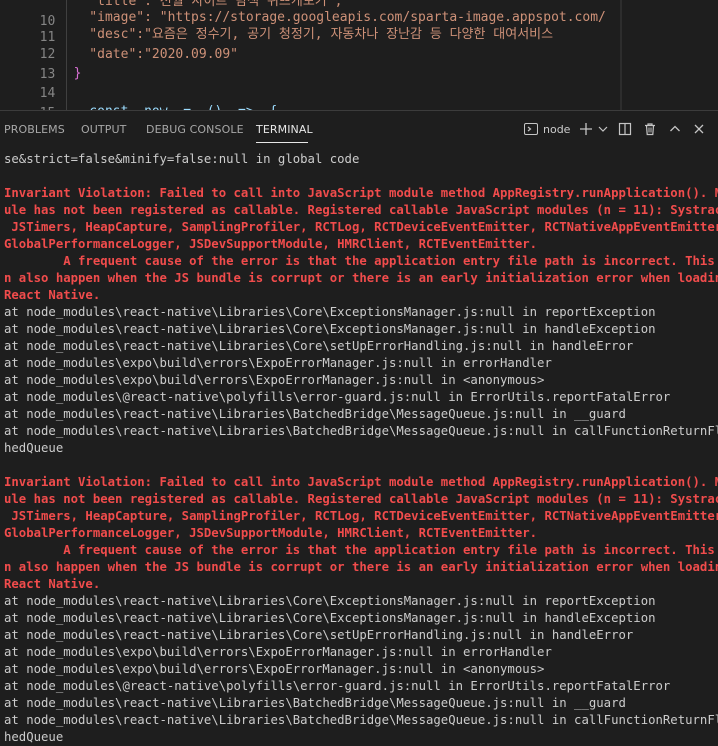  Describe the element at coordinates (556, 129) in the screenshot. I see `terminal-name: node` at that location.